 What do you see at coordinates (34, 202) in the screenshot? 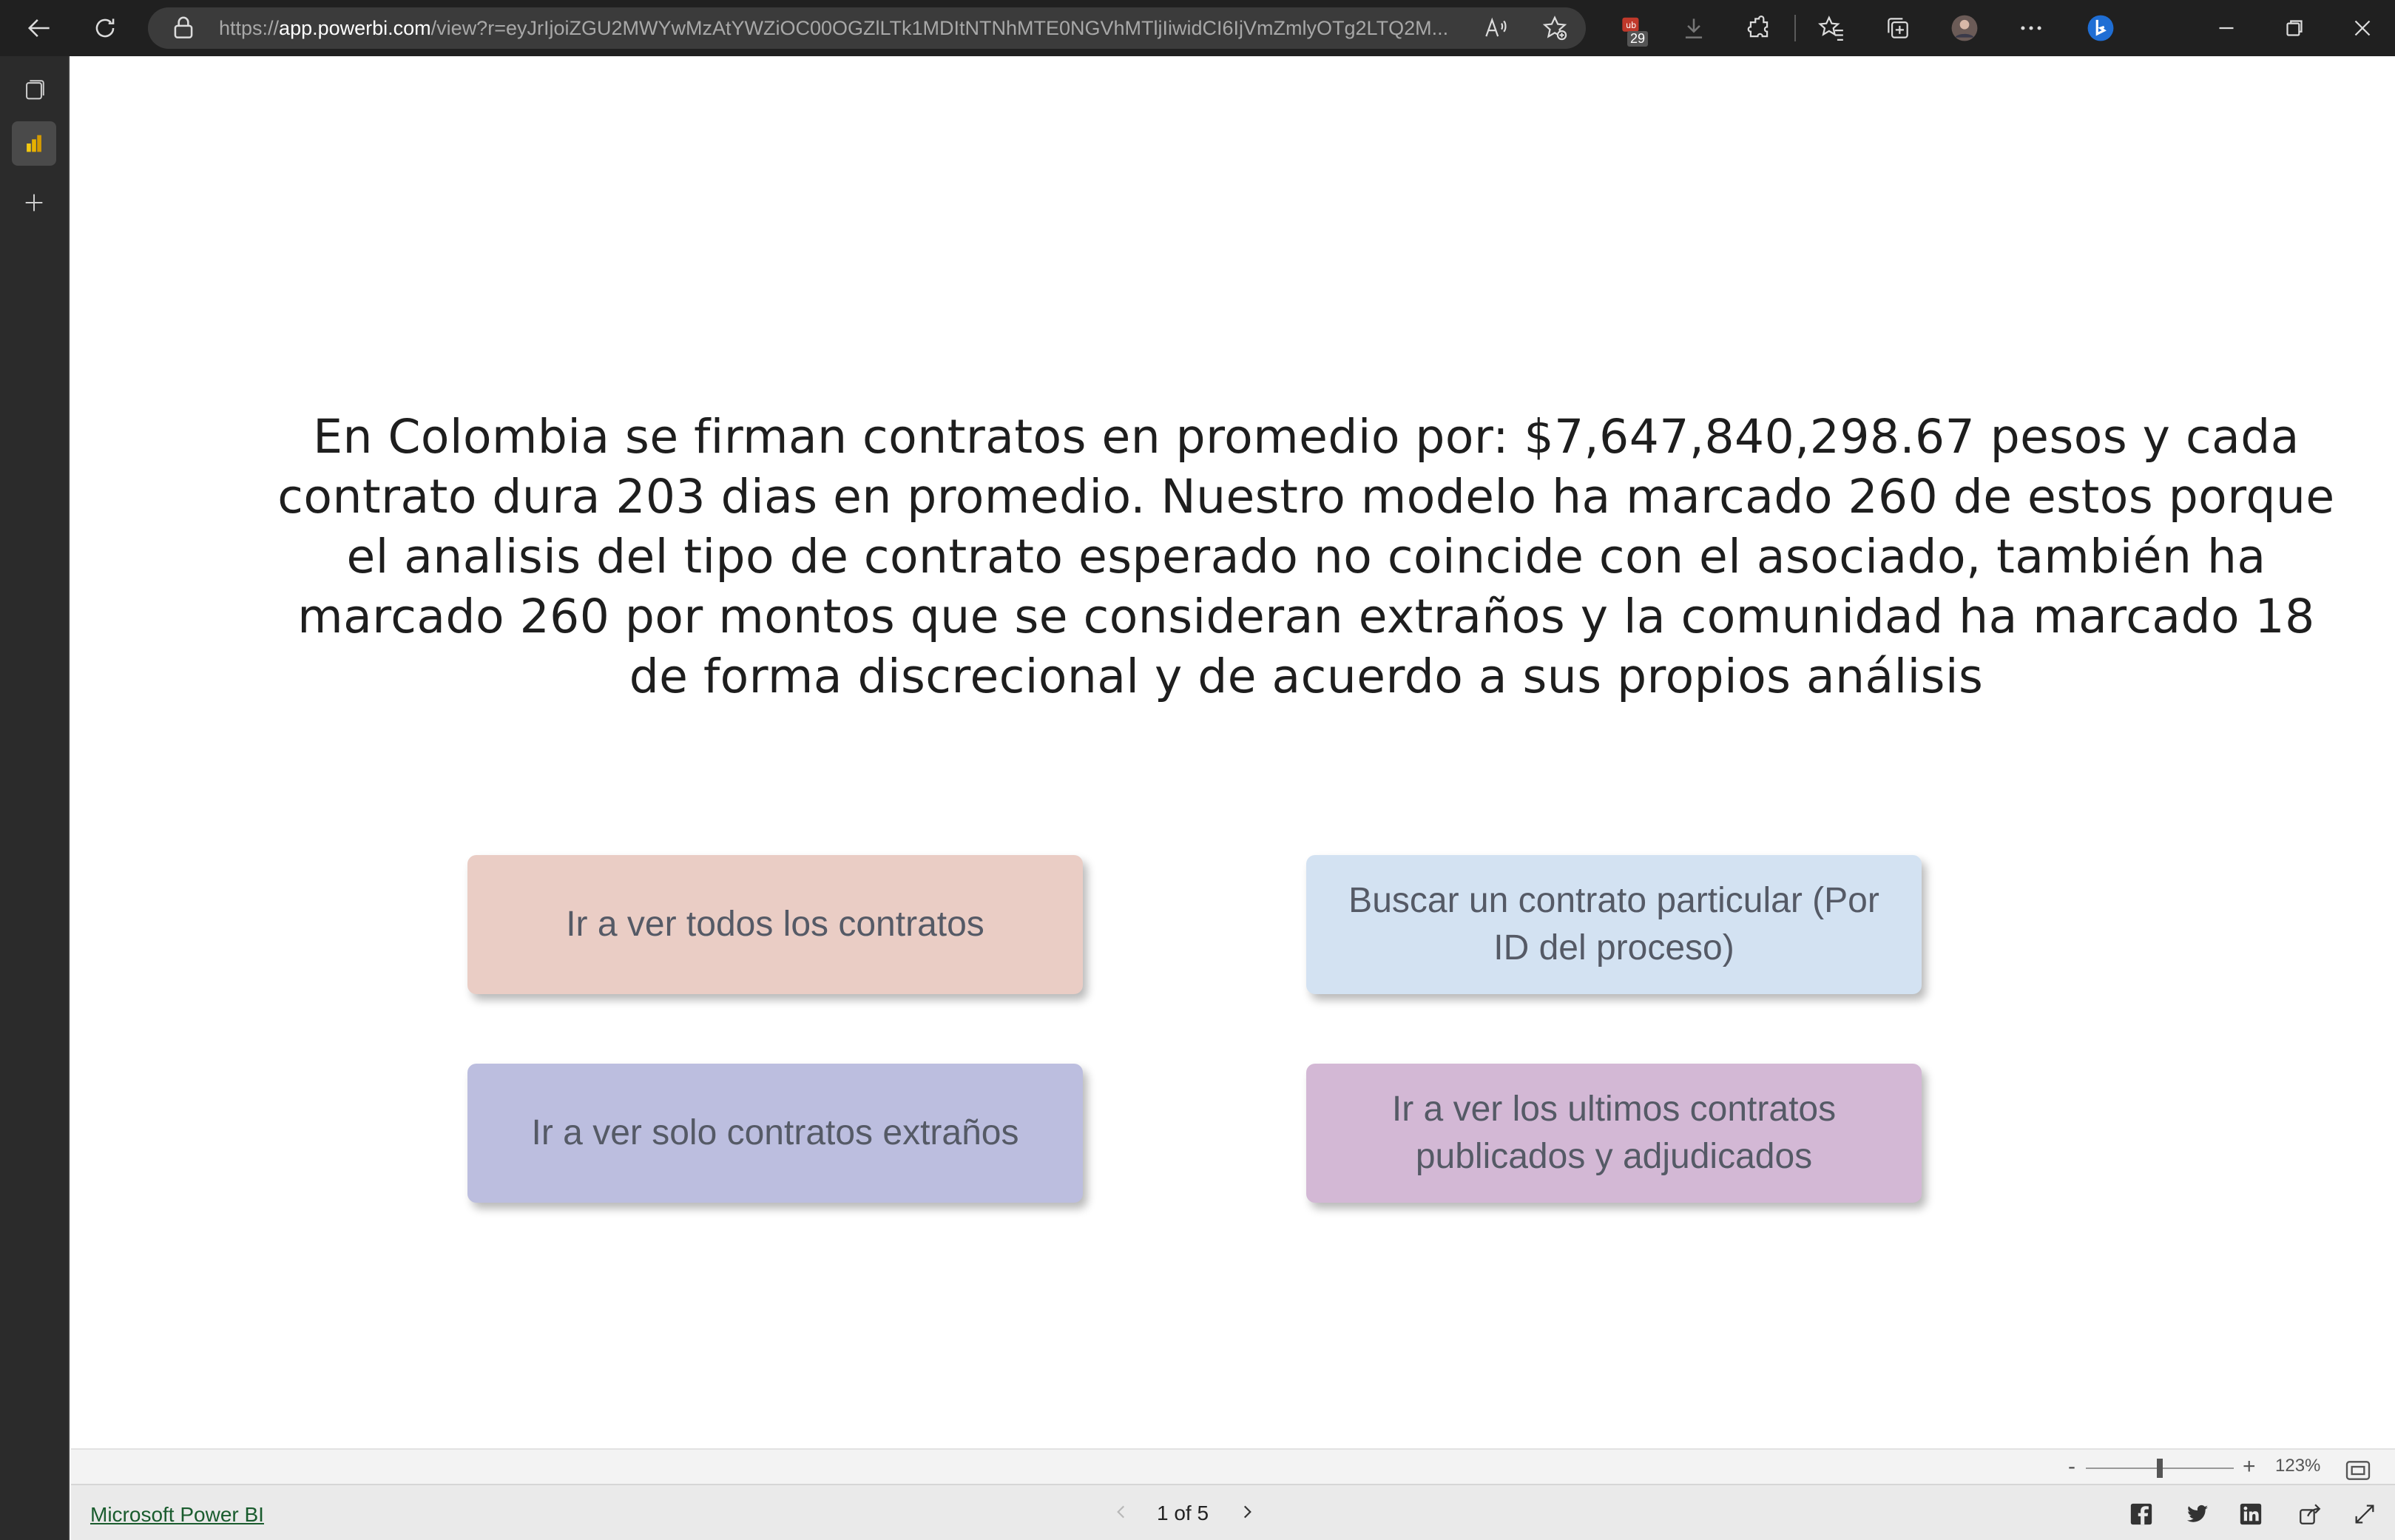
I see `new-tab-icon` at bounding box center [34, 202].